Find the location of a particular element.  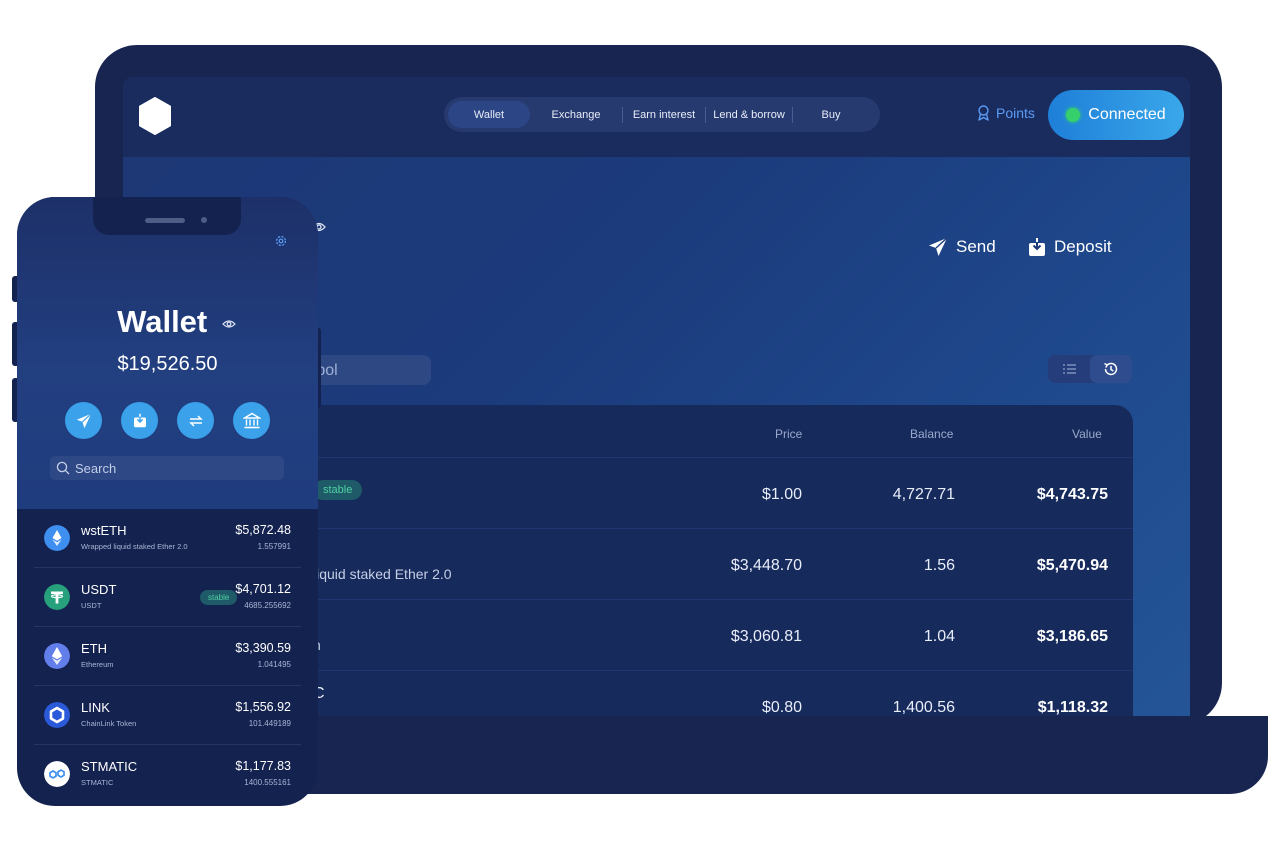

list-item: ETH Ethereum $3,390.59 1.041495 is located at coordinates (167, 656).